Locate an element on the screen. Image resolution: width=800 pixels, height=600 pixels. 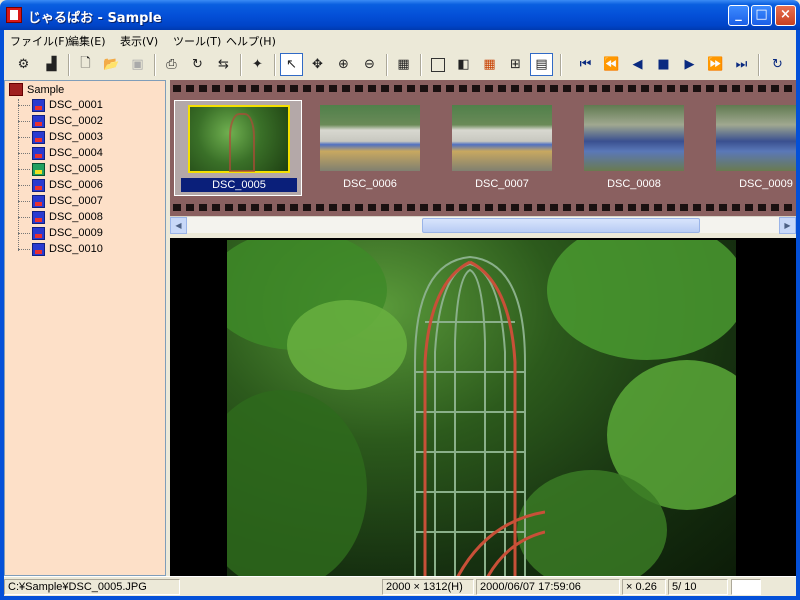
tree-item-label: DSC_0006 is located at coordinates (76, 185).